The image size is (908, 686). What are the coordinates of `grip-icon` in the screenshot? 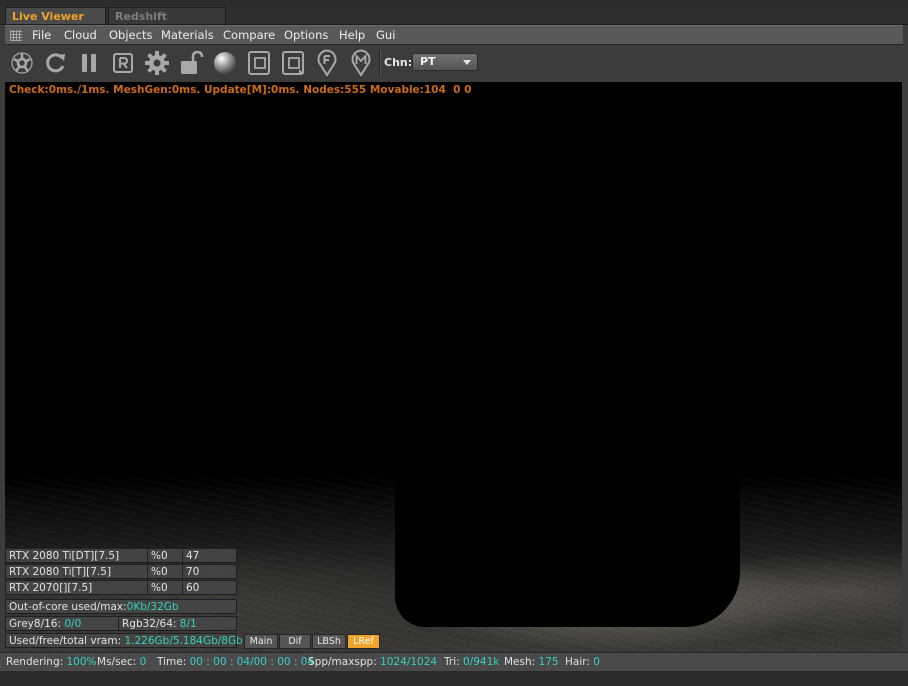 It's located at (16, 35).